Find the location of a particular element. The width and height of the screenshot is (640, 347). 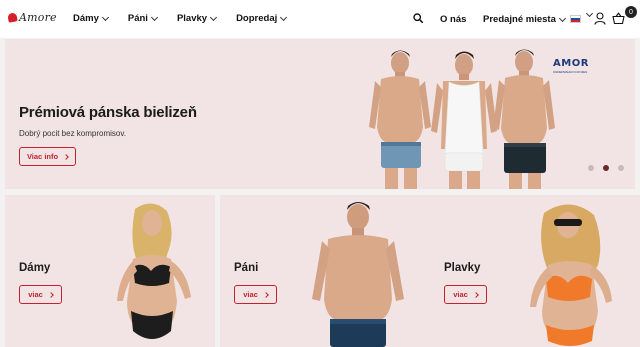

card-title: Dámy is located at coordinates (35, 268).